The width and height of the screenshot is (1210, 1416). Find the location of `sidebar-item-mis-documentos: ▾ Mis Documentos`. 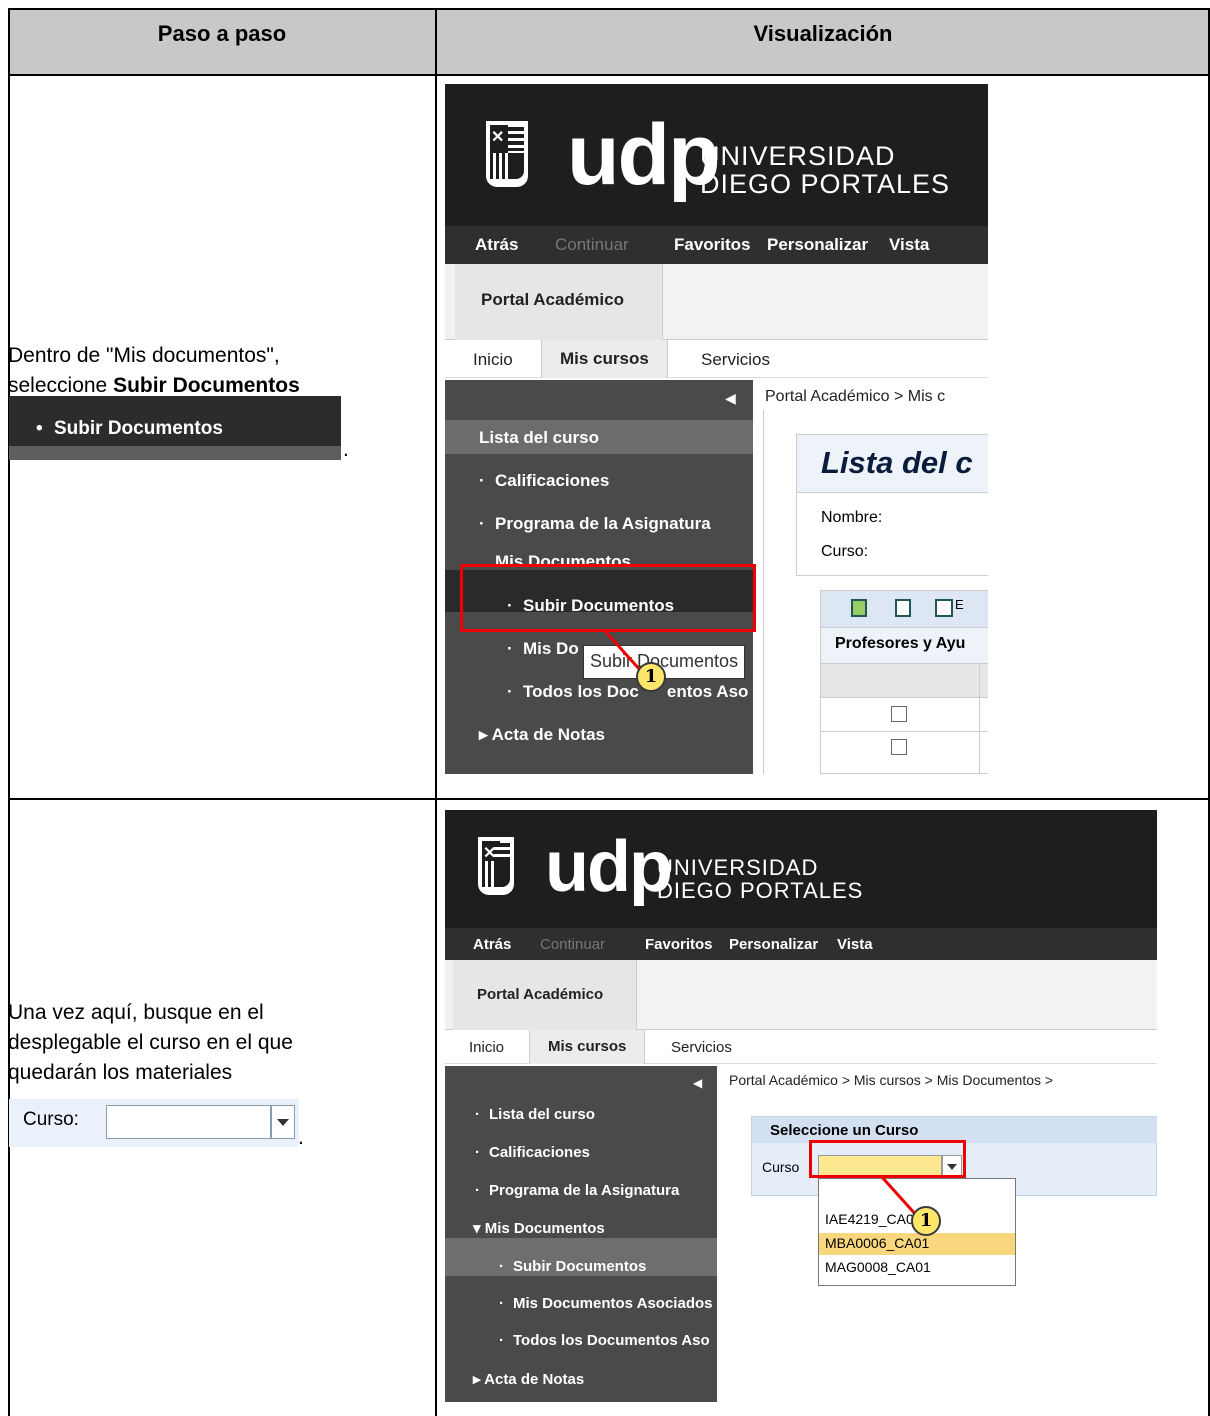

sidebar-item-mis-documentos: ▾ Mis Documentos is located at coordinates (539, 1228).